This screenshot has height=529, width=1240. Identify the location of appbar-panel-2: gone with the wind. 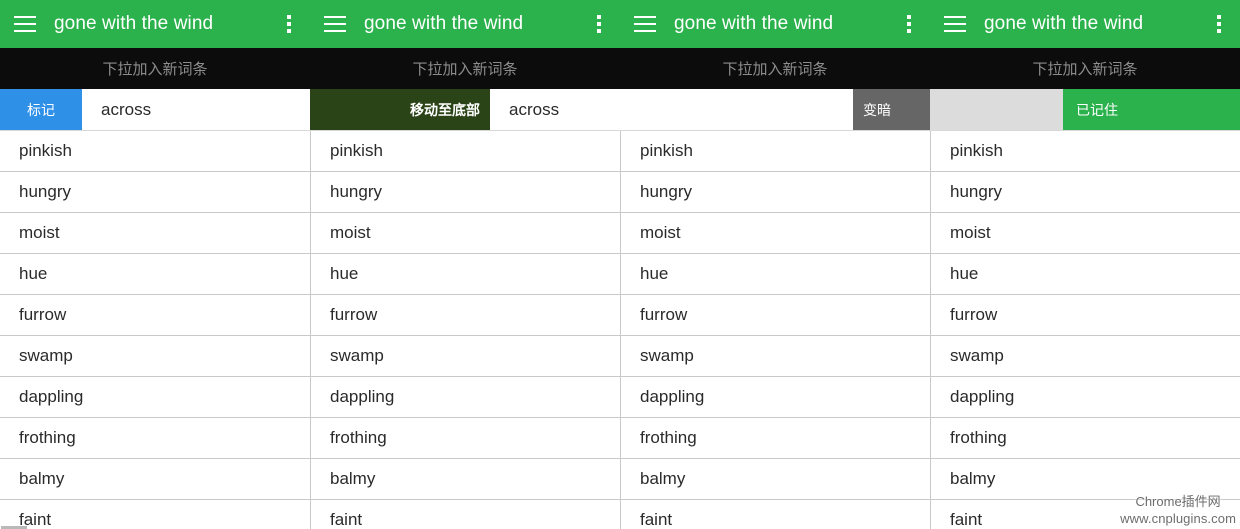
(465, 24).